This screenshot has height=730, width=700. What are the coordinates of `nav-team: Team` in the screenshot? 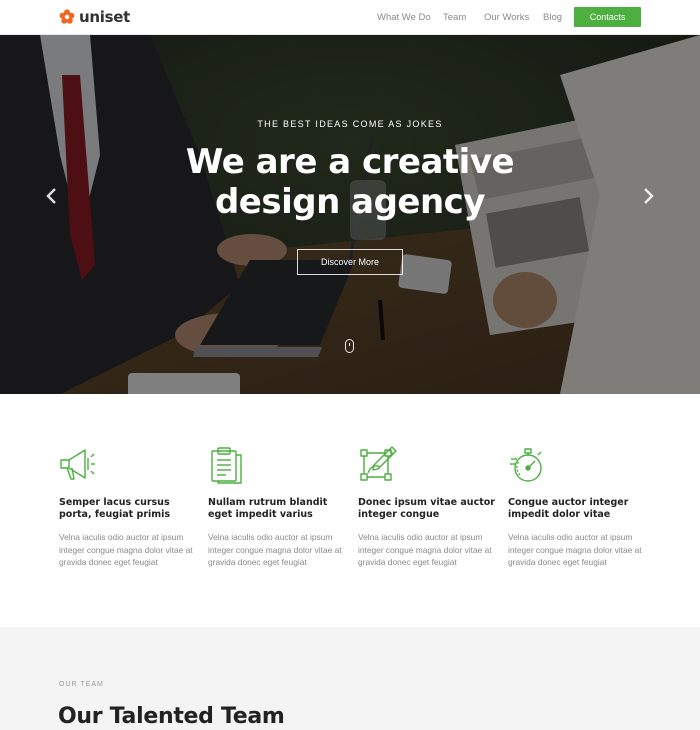 It's located at (454, 17).